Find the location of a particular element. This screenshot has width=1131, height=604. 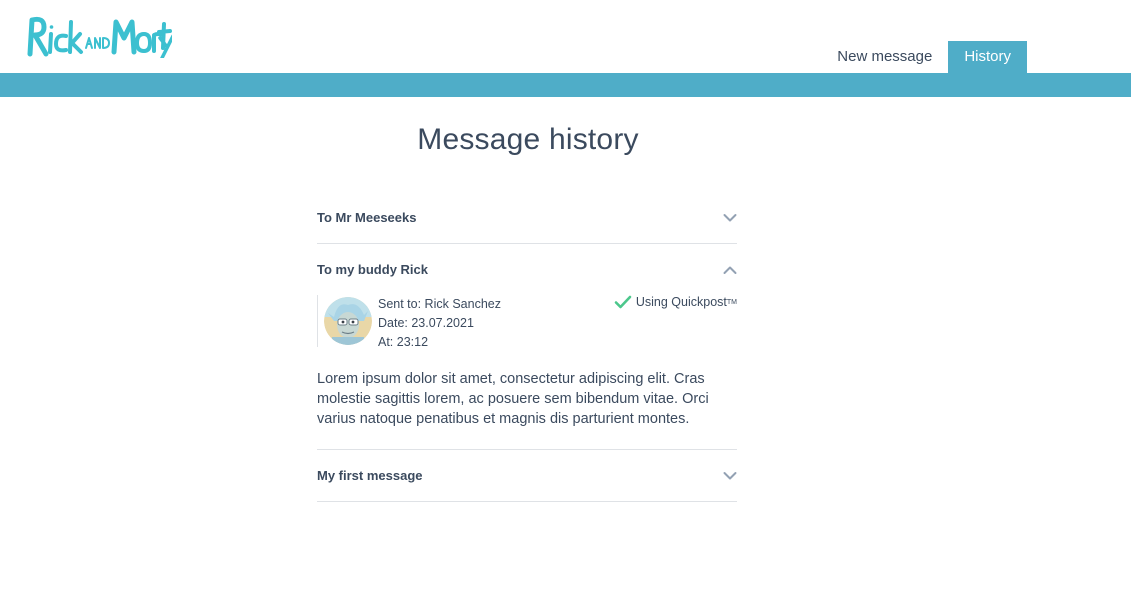

message-header: To my buddy Rick is located at coordinates (527, 269).